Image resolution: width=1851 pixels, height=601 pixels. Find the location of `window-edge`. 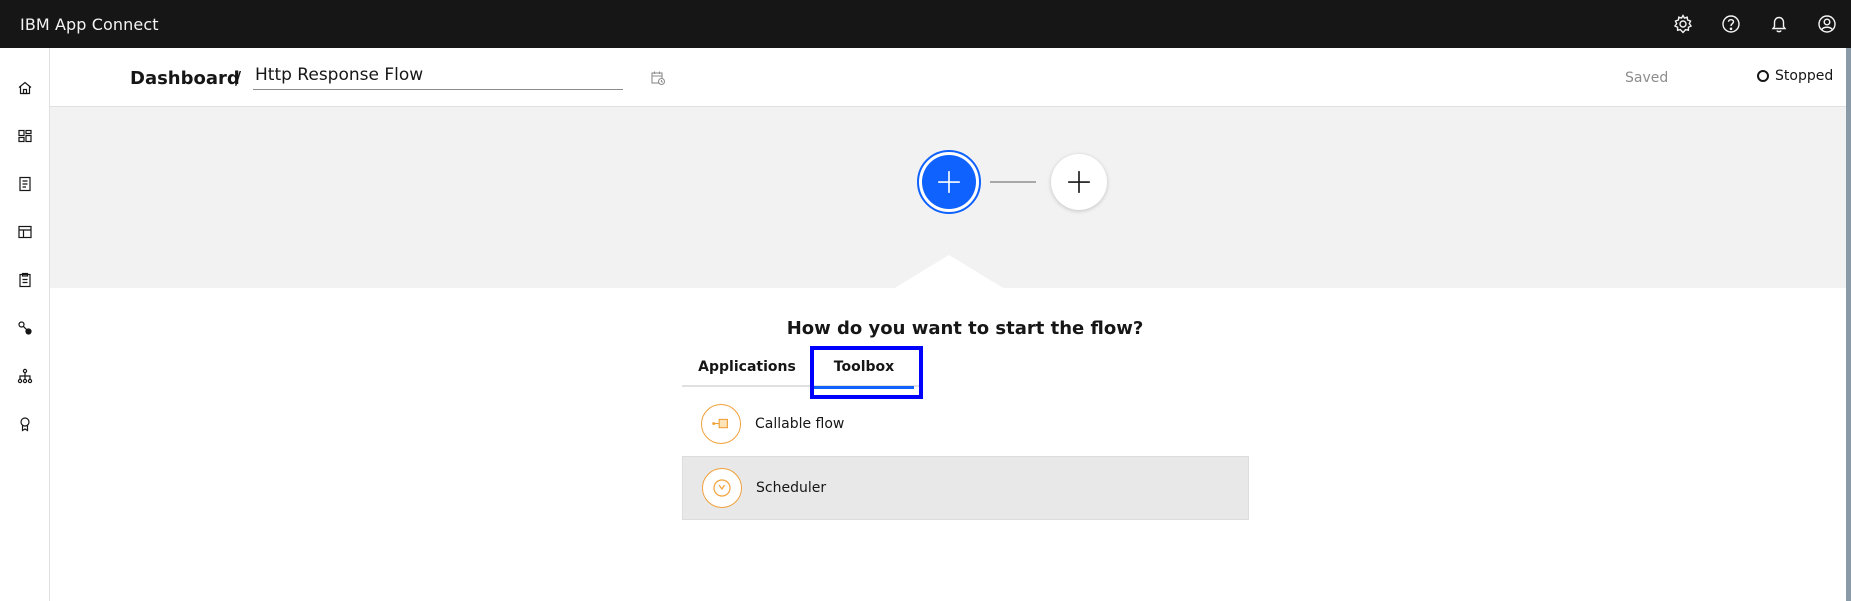

window-edge is located at coordinates (1848, 324).